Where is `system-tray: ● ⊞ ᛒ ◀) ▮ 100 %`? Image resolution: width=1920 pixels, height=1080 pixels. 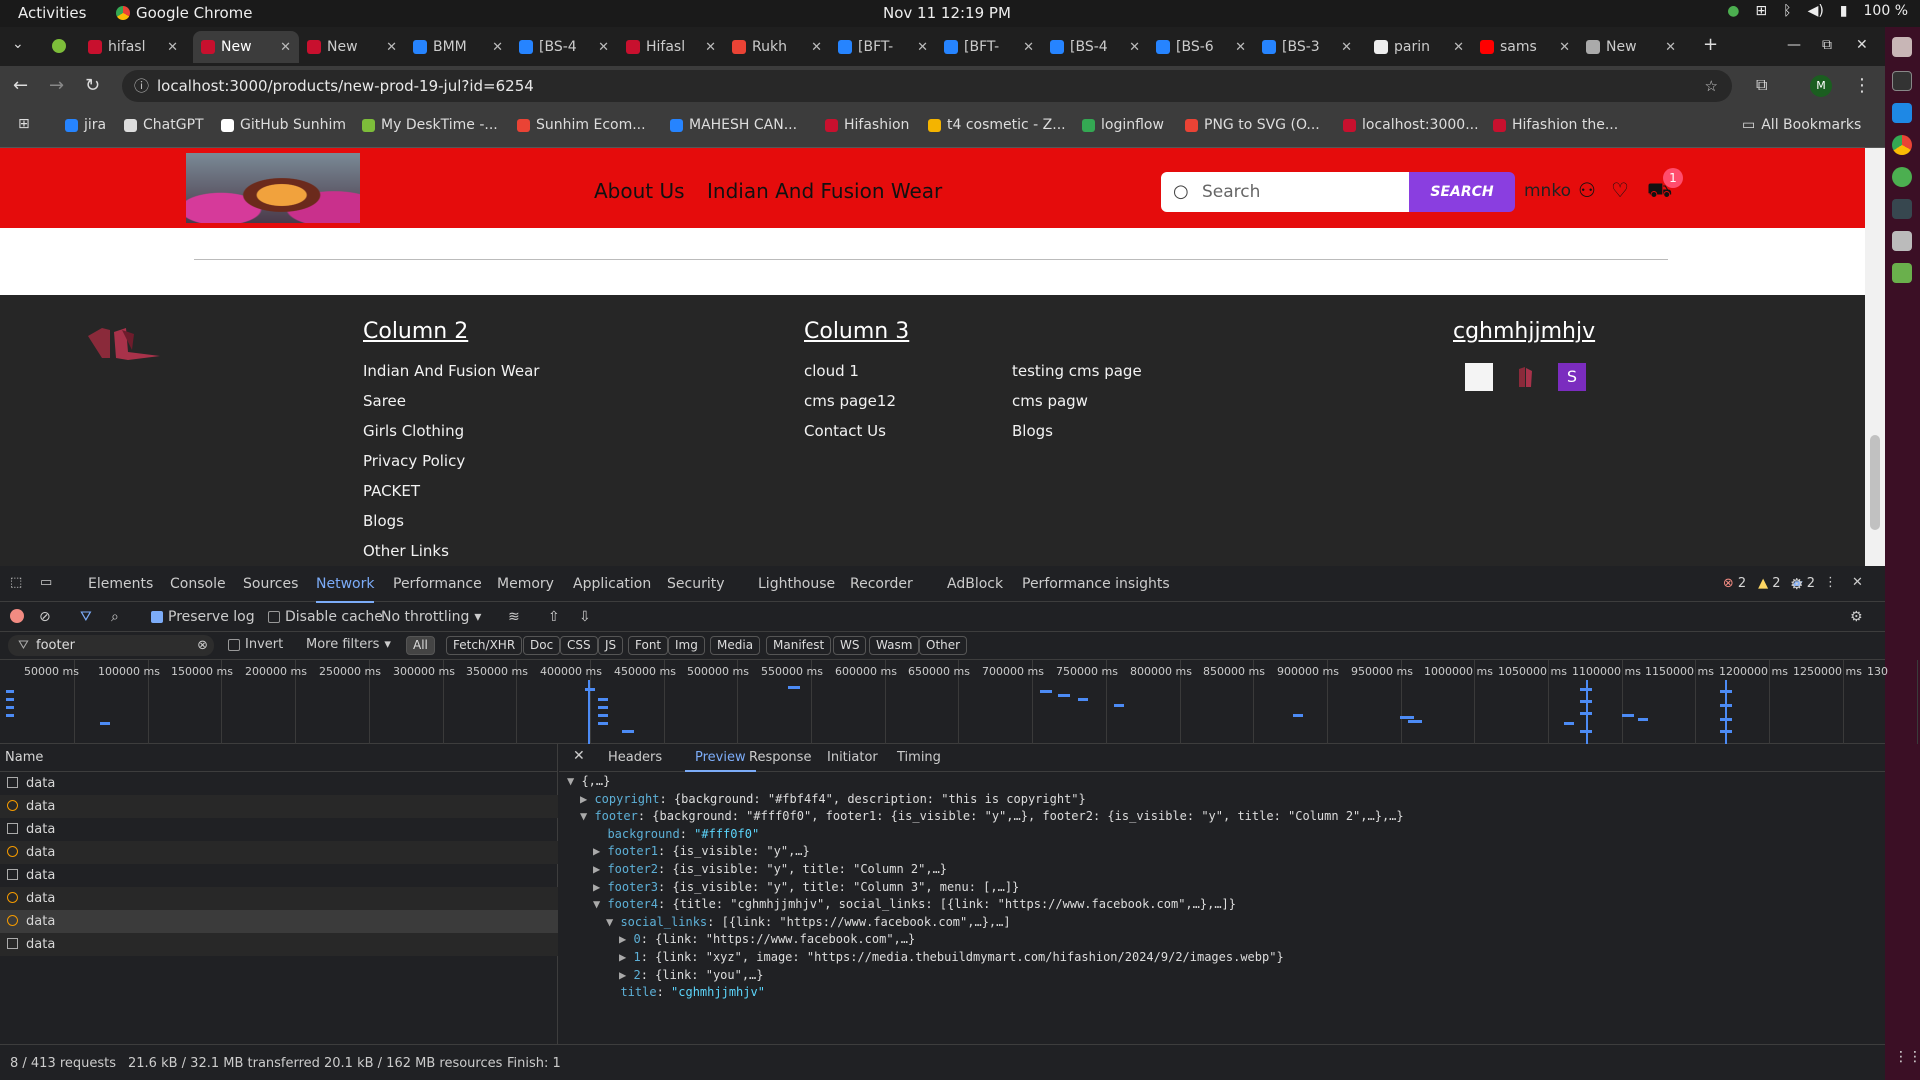
system-tray: ● ⊞ ᛒ ◀) ▮ 100 % is located at coordinates (1817, 11).